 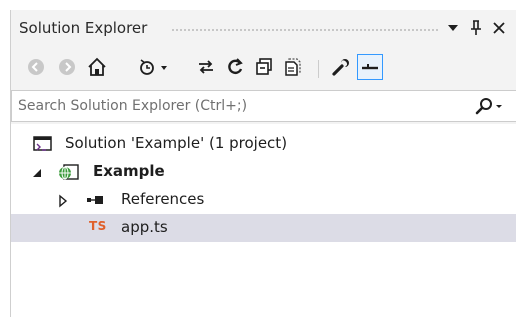 What do you see at coordinates (176, 143) in the screenshot?
I see `tree-item-label: Solution 'Example' (1 project)` at bounding box center [176, 143].